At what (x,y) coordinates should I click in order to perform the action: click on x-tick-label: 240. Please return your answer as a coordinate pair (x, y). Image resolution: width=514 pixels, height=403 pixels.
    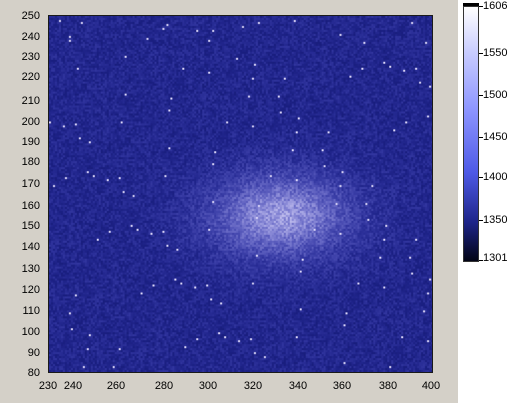
    Looking at the image, I should click on (73, 386).